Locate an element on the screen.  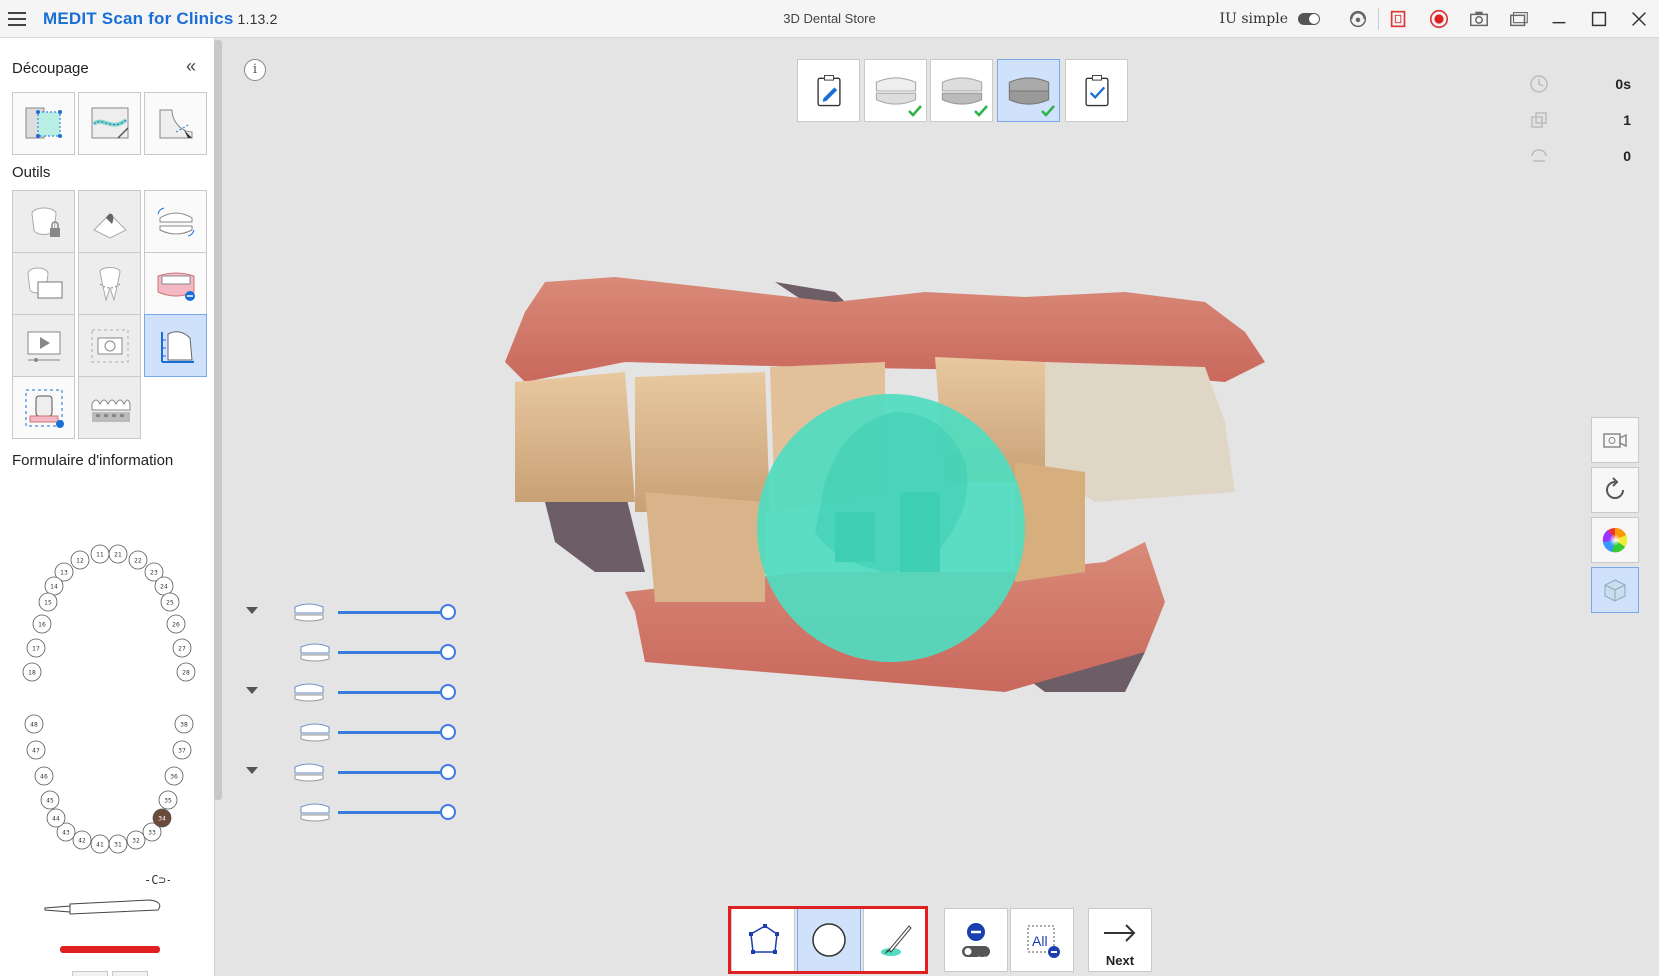
maximize-icon is located at coordinates (1599, 19).